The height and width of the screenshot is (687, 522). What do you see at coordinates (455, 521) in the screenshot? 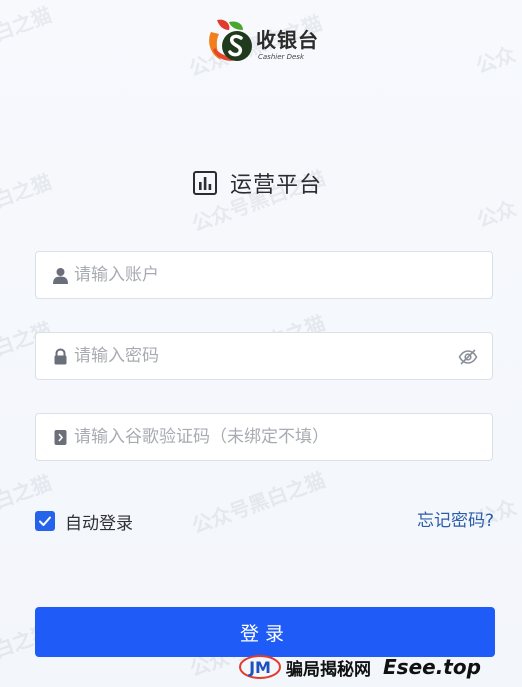
I see `forgot-password-link: 忘记密码?` at bounding box center [455, 521].